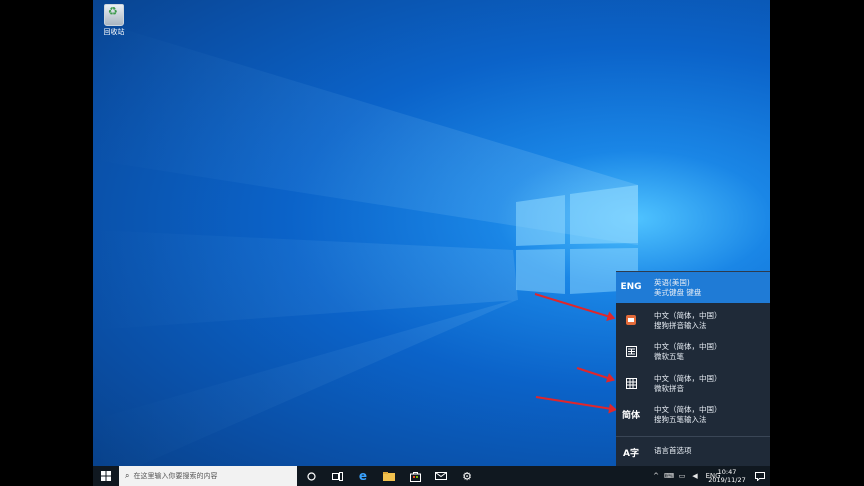  Describe the element at coordinates (727, 472) in the screenshot. I see `clock-time: 10:47` at that location.